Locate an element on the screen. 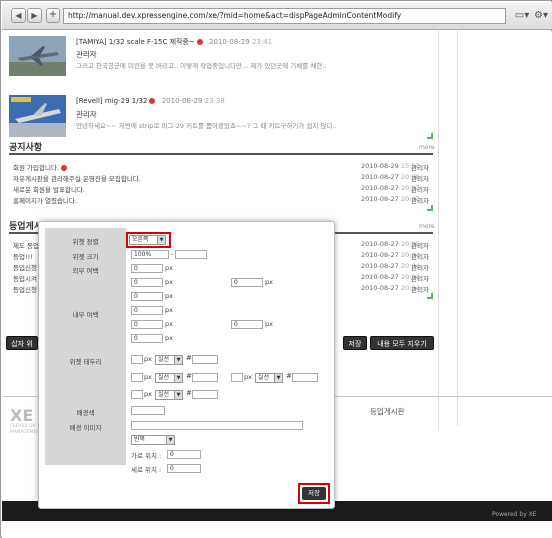  inner-margin-right-input: 0 is located at coordinates (247, 324).